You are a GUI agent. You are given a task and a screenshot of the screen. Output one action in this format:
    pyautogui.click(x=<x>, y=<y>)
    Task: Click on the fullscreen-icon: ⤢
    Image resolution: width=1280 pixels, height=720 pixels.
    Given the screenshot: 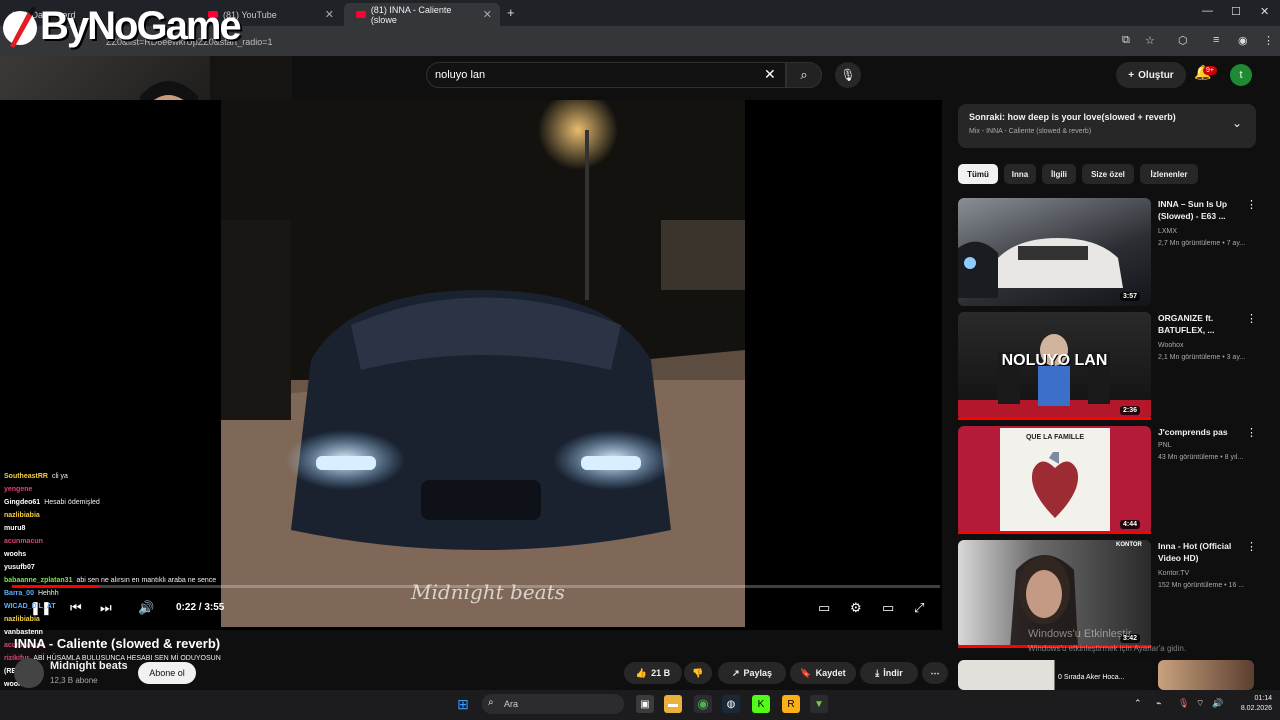 What is the action you would take?
    pyautogui.click(x=919, y=608)
    